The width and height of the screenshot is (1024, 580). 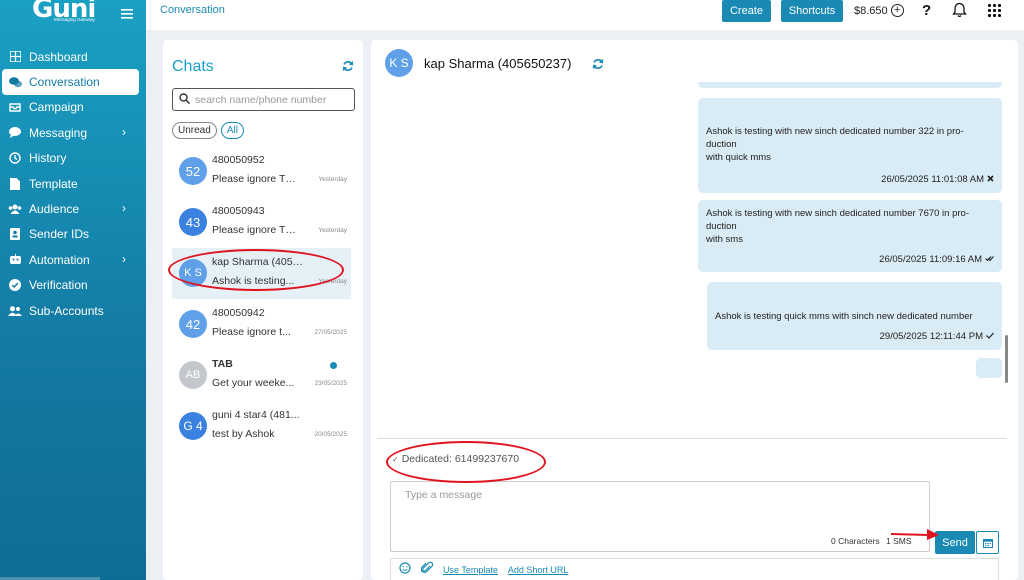 I want to click on sidebar-item-label: Audience, so click(x=54, y=209).